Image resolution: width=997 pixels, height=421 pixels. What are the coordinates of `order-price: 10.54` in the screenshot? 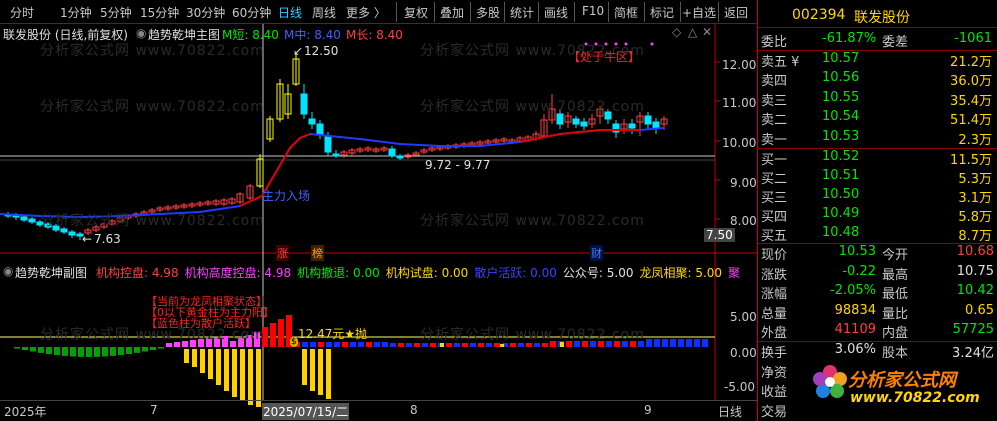 It's located at (841, 117).